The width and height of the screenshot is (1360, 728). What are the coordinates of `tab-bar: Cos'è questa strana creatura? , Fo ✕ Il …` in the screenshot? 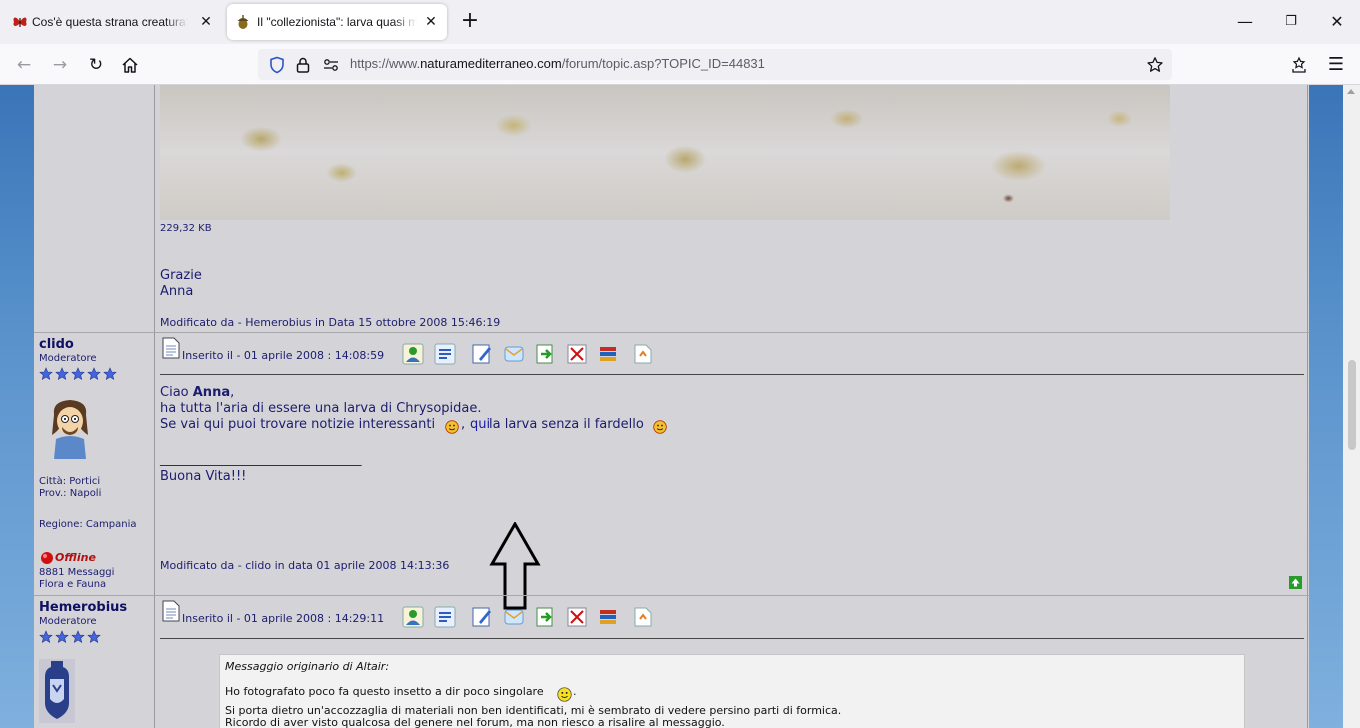 It's located at (680, 22).